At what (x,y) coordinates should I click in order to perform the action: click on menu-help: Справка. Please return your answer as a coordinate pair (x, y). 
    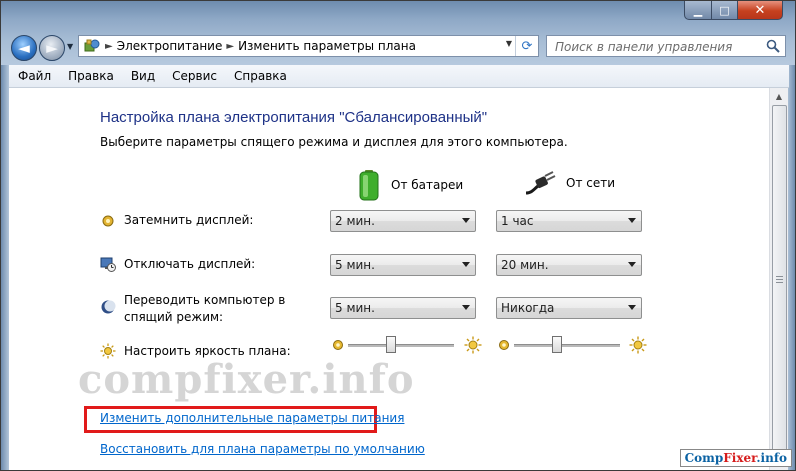
    Looking at the image, I should click on (260, 76).